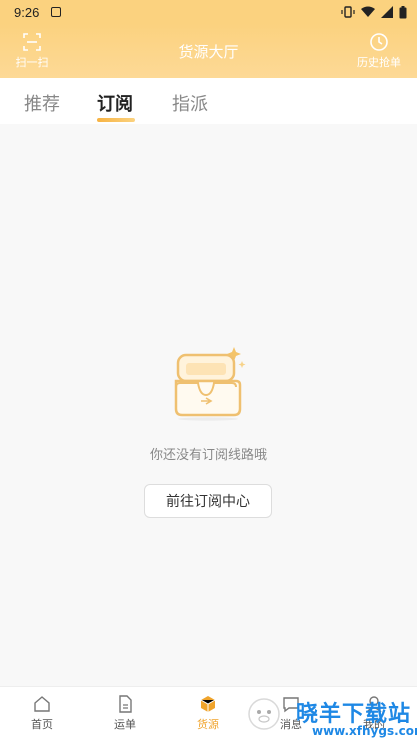  Describe the element at coordinates (387, 12) in the screenshot. I see `signal-icon` at that location.